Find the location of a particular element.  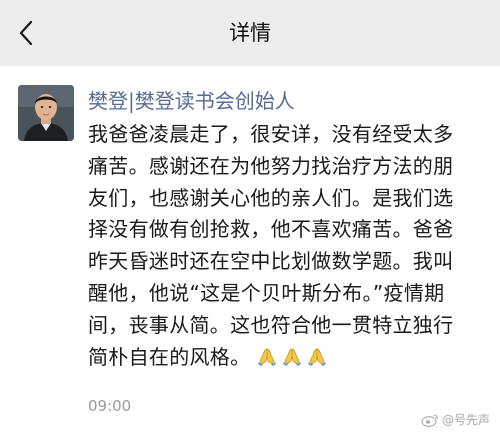

post-text-line: 简朴自在的风格。 is located at coordinates (169, 356).